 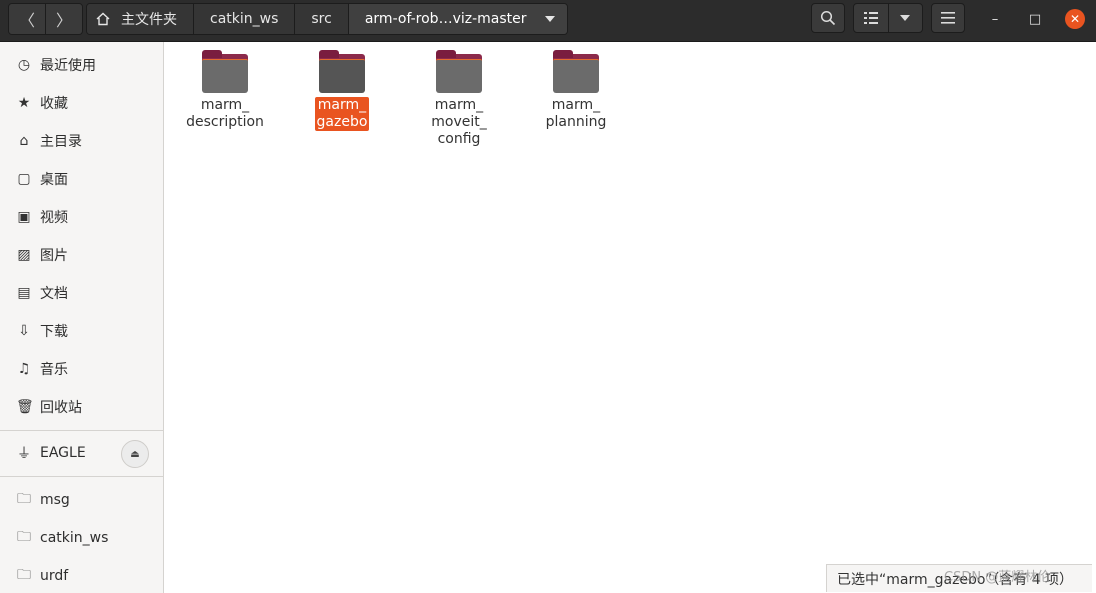 I want to click on music-icon: ♫, so click(x=24, y=369).